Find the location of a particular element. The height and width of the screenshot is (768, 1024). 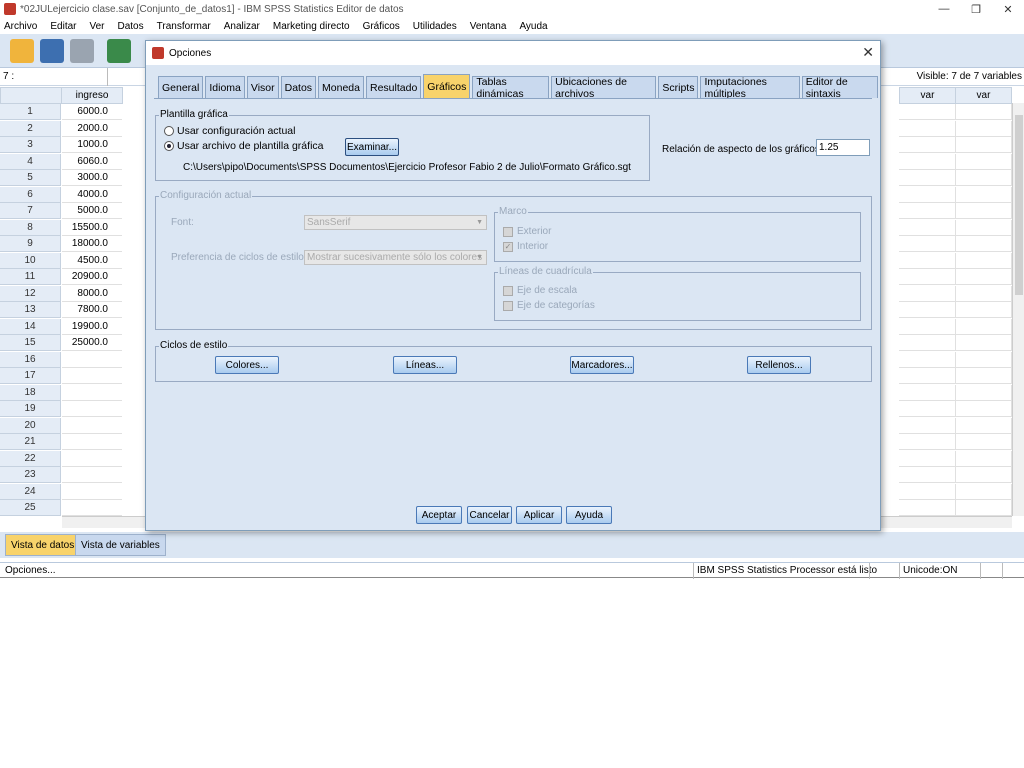

aceptar-button: Aceptar is located at coordinates (439, 515).